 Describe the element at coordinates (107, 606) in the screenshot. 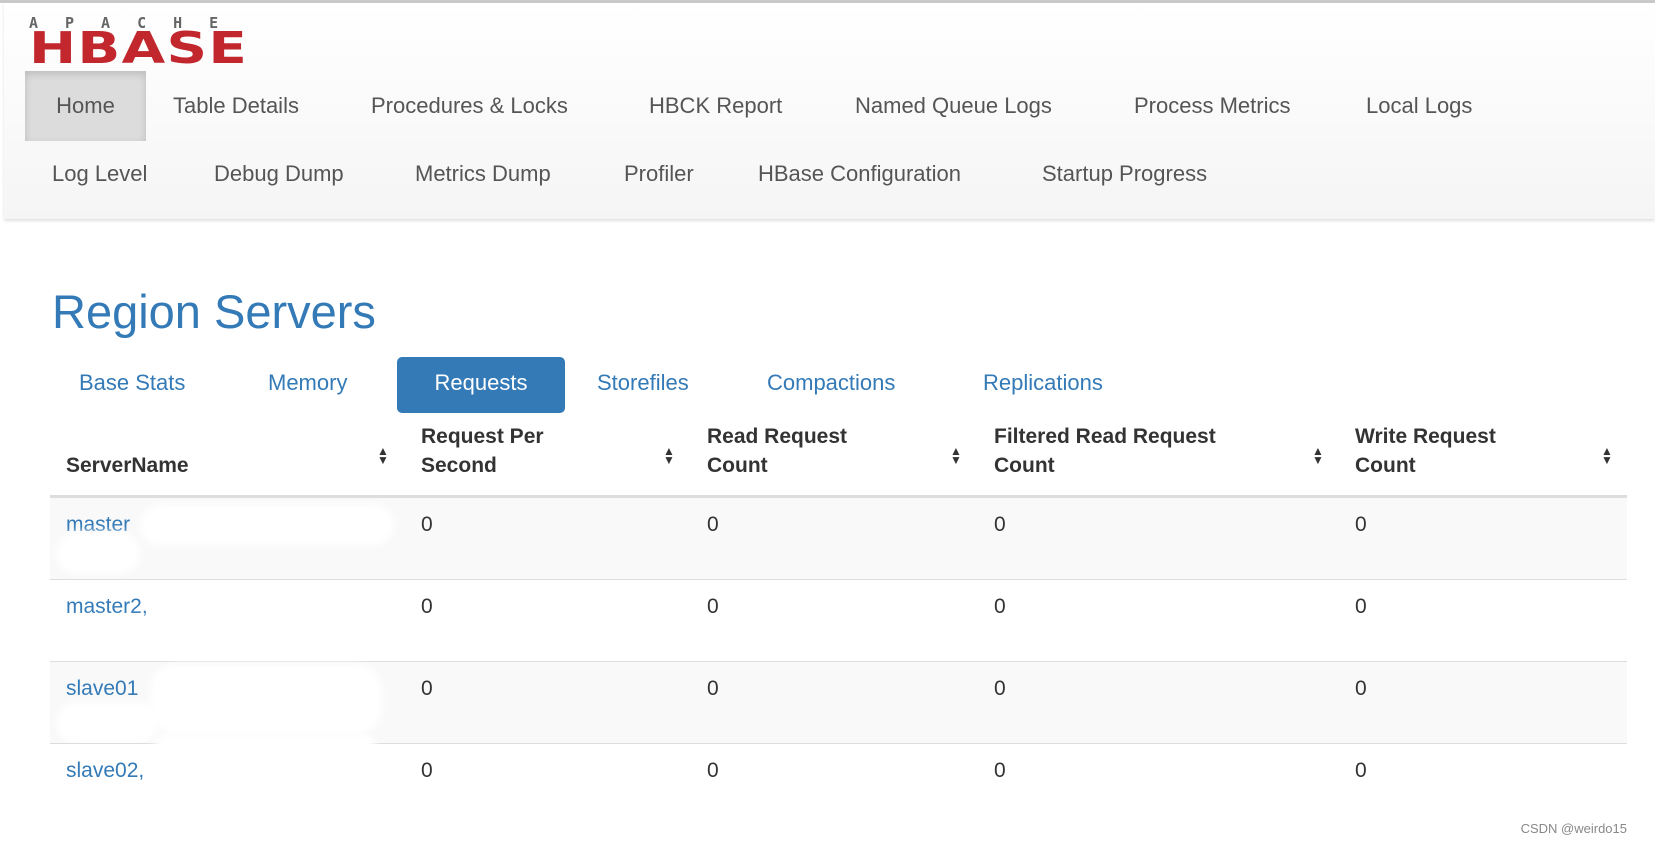

I see `server-link: master2,` at that location.